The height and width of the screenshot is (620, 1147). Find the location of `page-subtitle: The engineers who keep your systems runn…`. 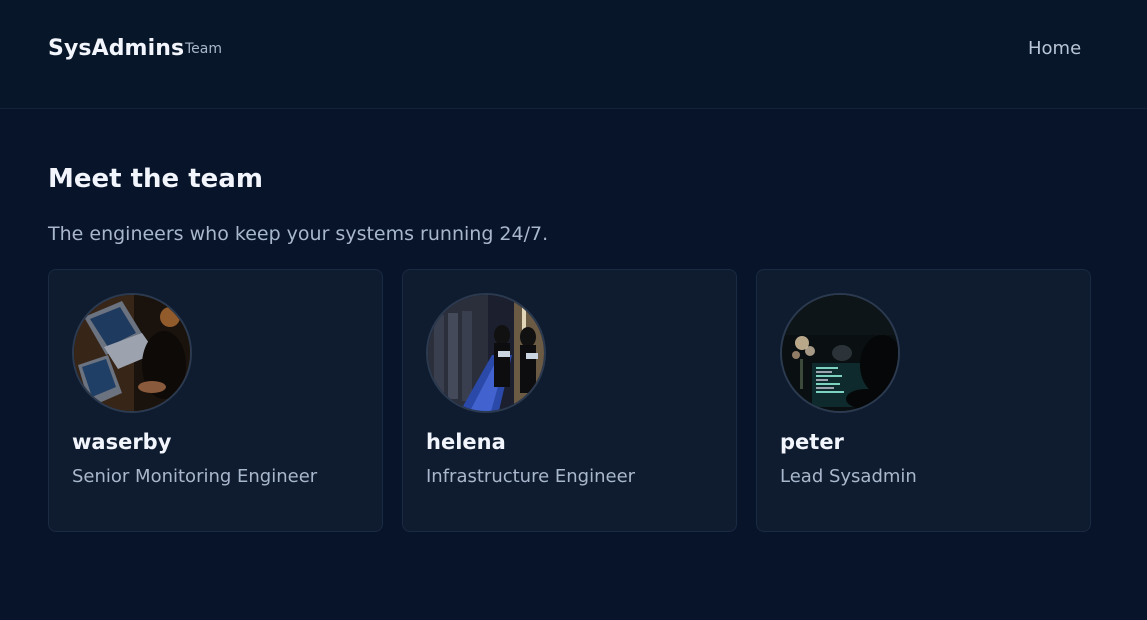

page-subtitle: The engineers who keep your systems runn… is located at coordinates (298, 234).